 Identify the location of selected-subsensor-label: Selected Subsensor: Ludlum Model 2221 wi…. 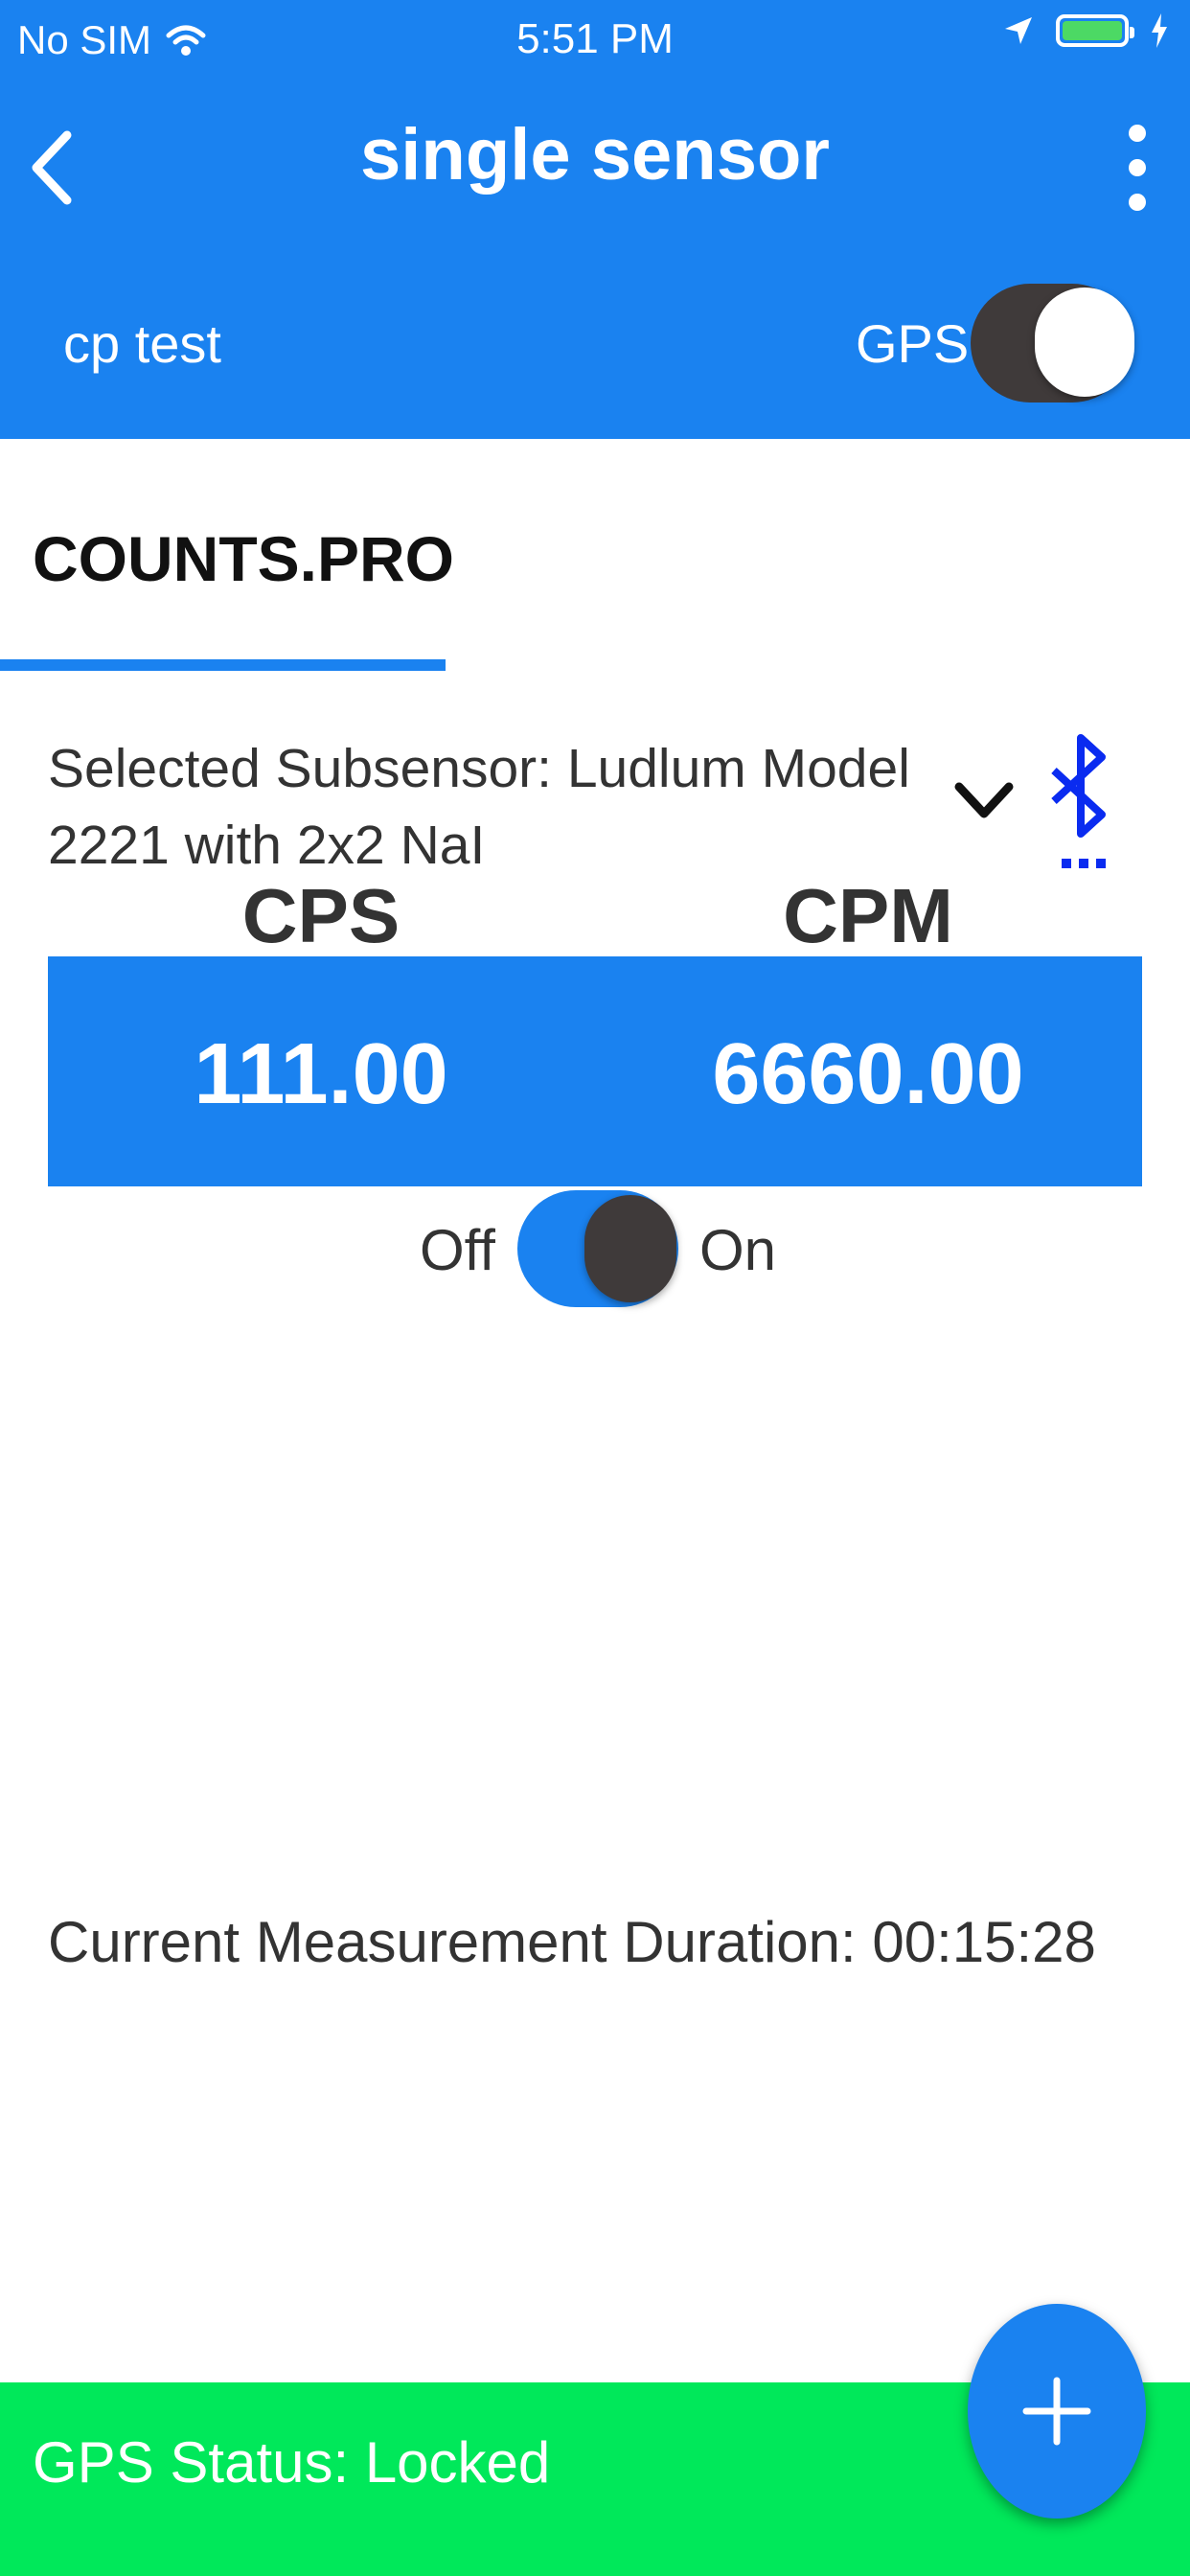
(479, 807).